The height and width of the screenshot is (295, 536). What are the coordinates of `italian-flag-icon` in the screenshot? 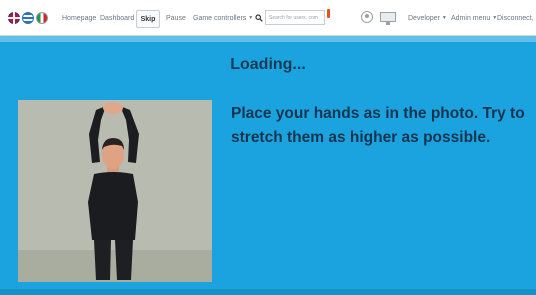 It's located at (42, 18).